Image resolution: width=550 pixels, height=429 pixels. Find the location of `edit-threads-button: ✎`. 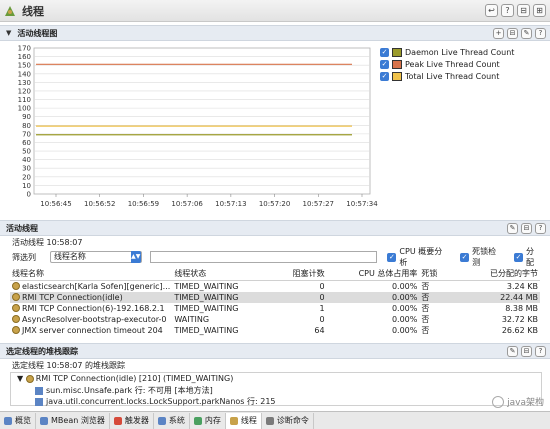

edit-threads-button: ✎ is located at coordinates (512, 228).